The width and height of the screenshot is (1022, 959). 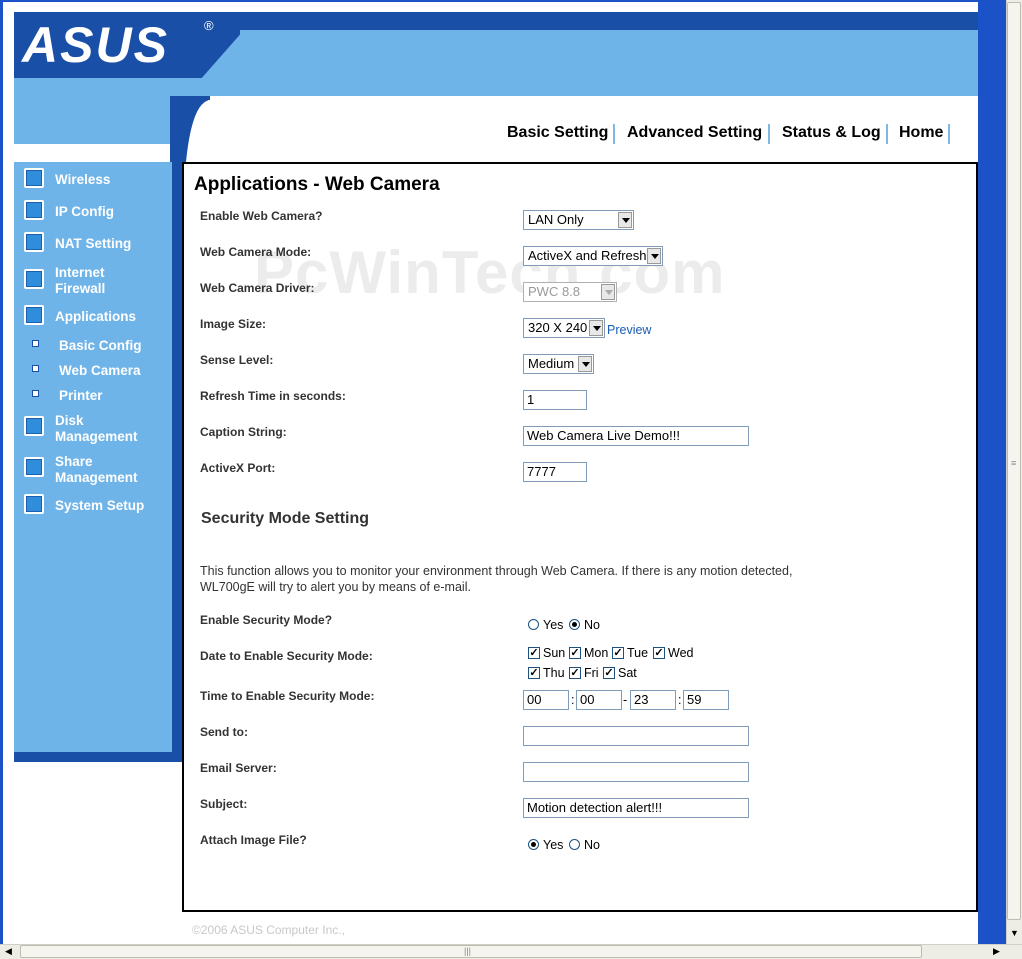 What do you see at coordinates (238, 768) in the screenshot?
I see `label-email-server: Email Server:` at bounding box center [238, 768].